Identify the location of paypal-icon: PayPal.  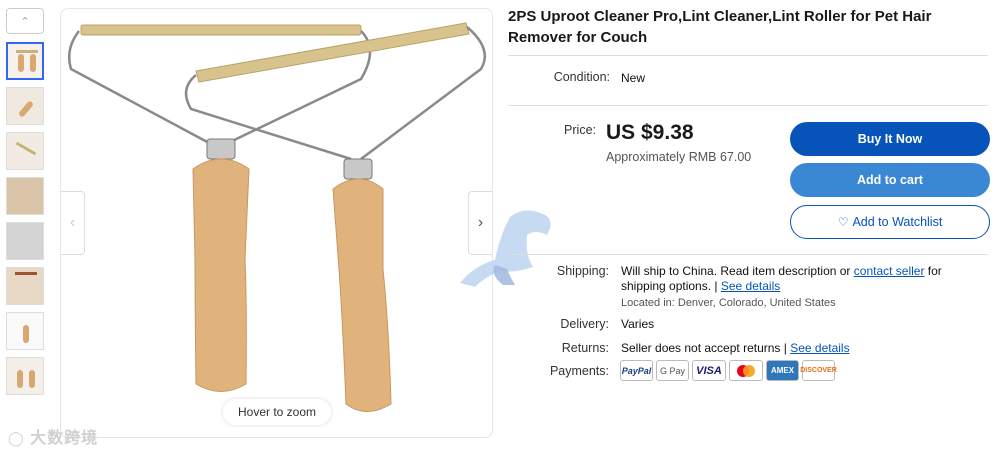
(636, 370).